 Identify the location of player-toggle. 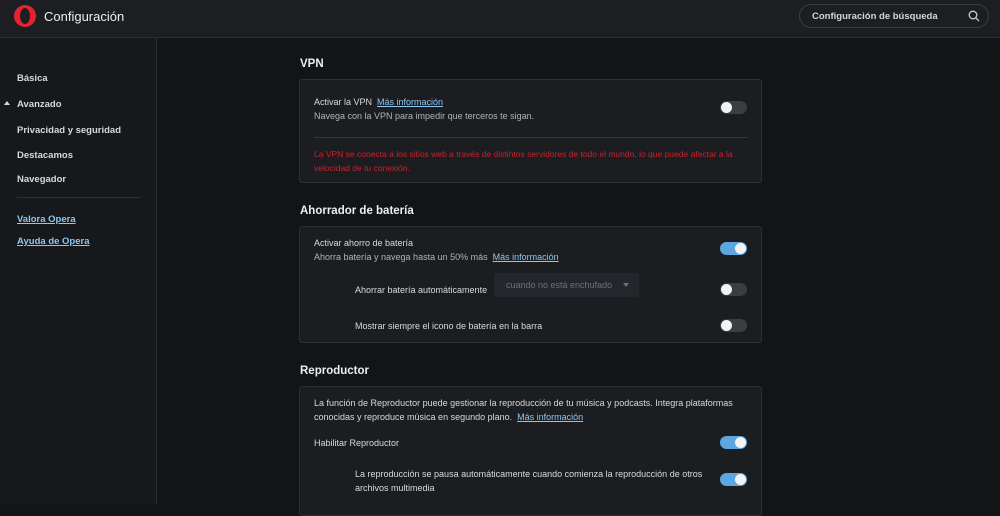
(733, 442).